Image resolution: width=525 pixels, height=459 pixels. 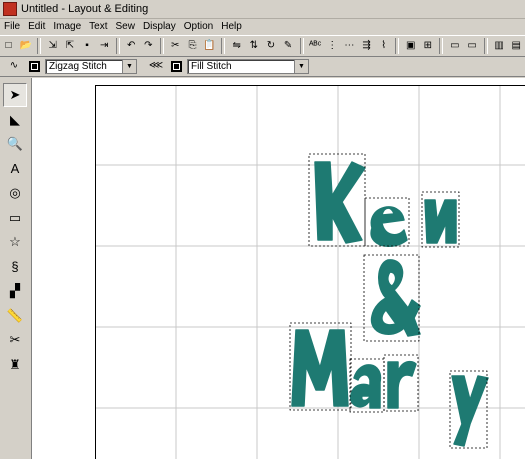 I want to click on redo-icon: ↷, so click(x=148, y=46).